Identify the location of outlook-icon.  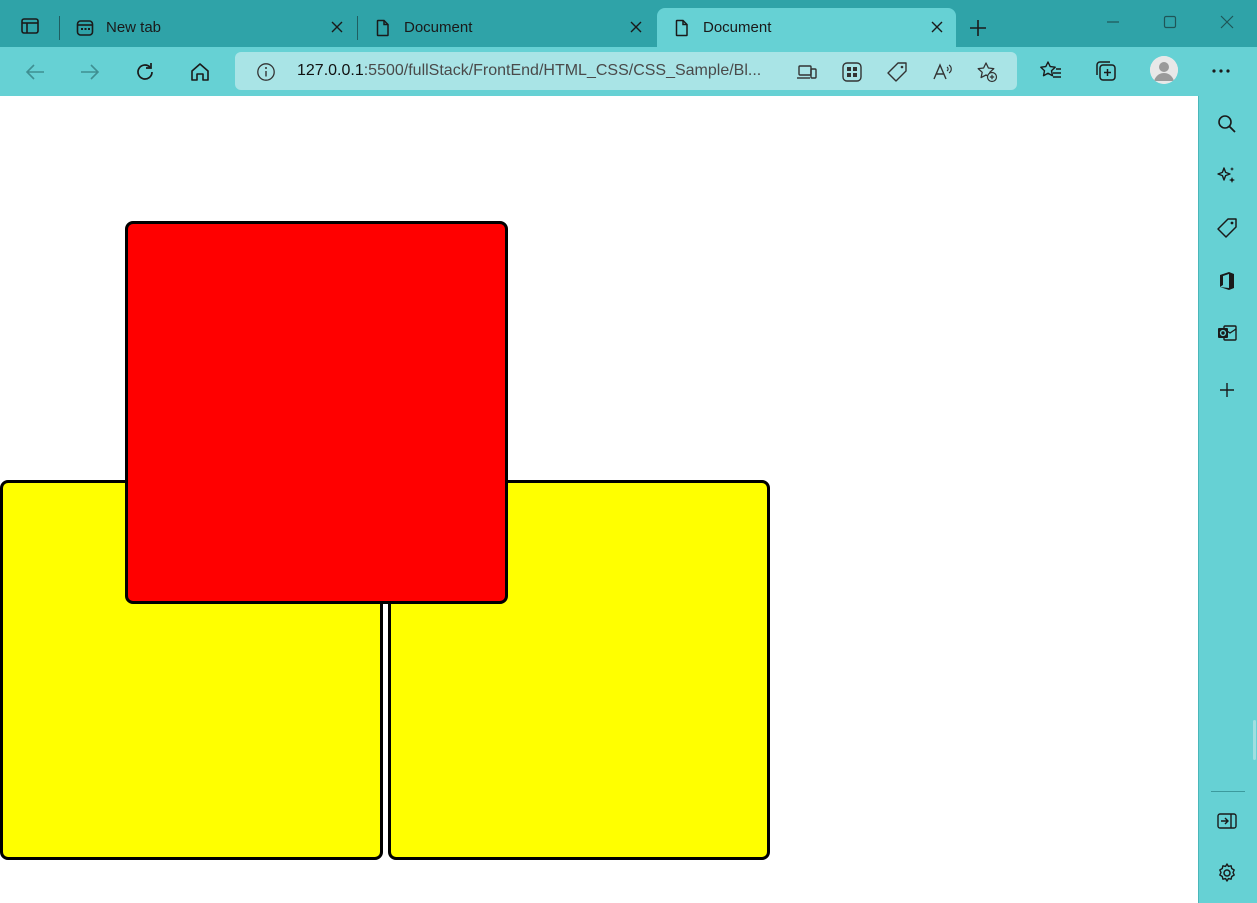
(1227, 333).